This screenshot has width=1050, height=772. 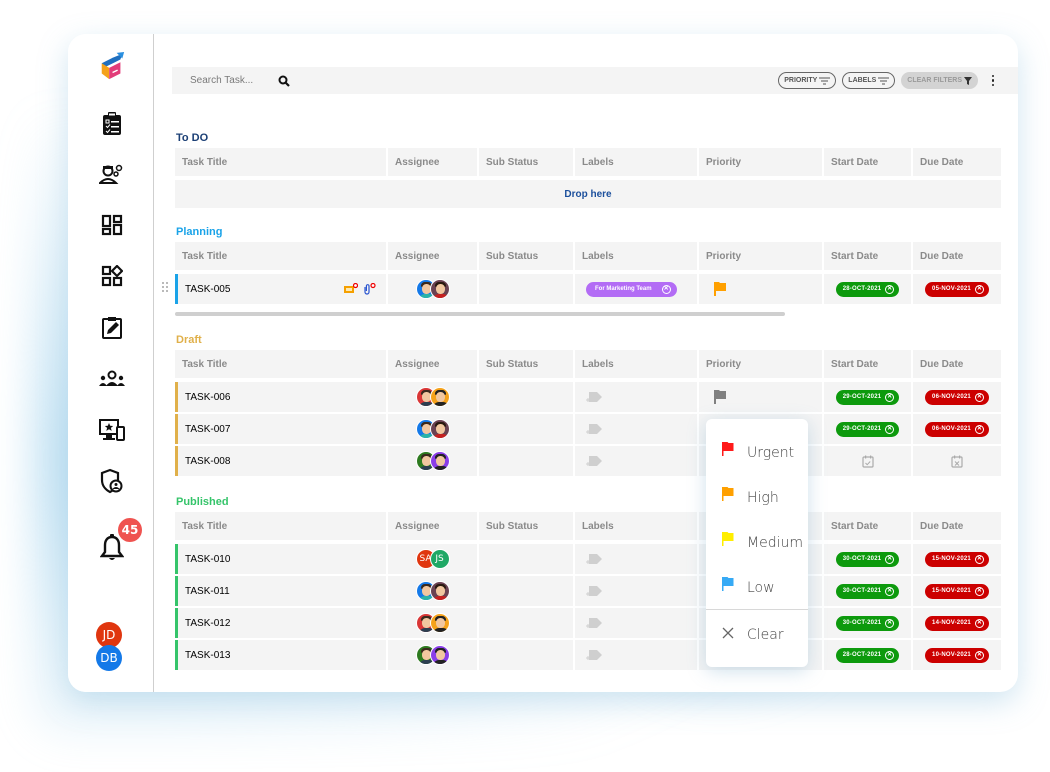 What do you see at coordinates (957, 559) in the screenshot?
I see `due-date-cell: 15-NOV-2021 ✕` at bounding box center [957, 559].